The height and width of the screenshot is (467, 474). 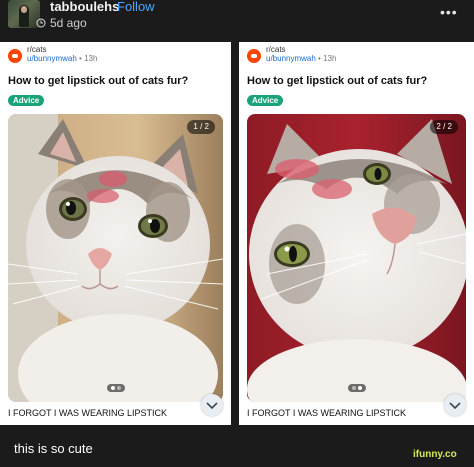 What do you see at coordinates (68, 23) in the screenshot?
I see `post-age: 5d ago` at bounding box center [68, 23].